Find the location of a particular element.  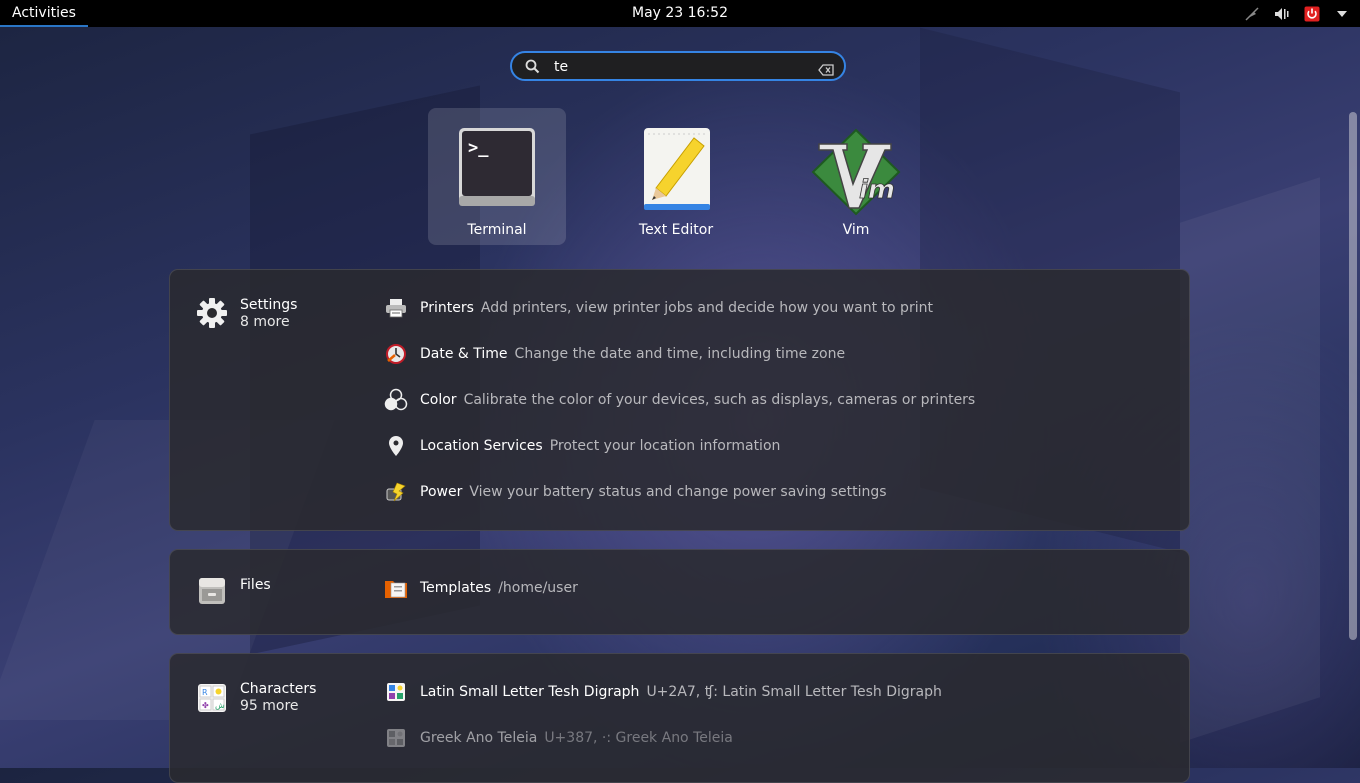

search-input is located at coordinates (684, 67).